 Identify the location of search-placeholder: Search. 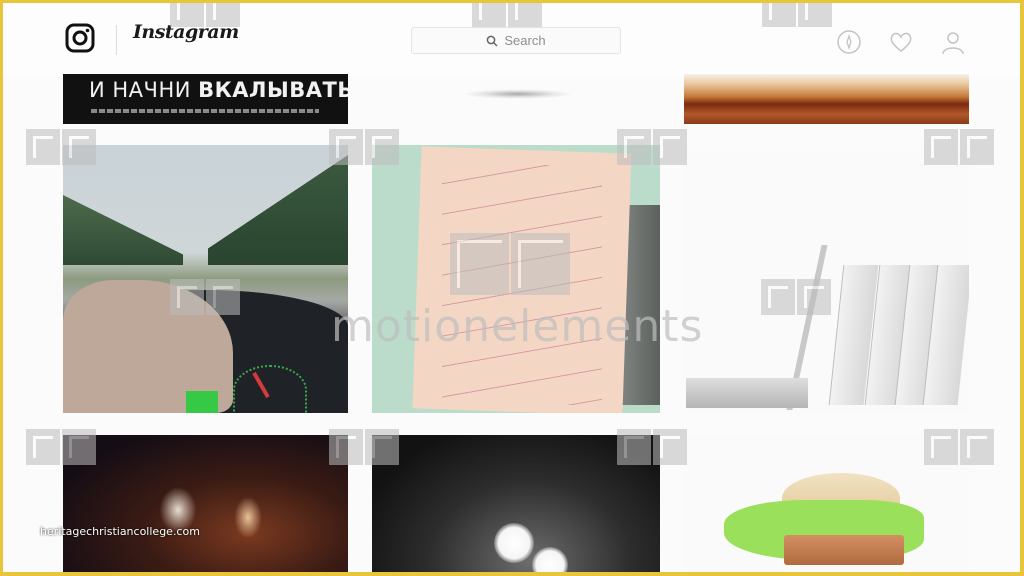
(525, 40).